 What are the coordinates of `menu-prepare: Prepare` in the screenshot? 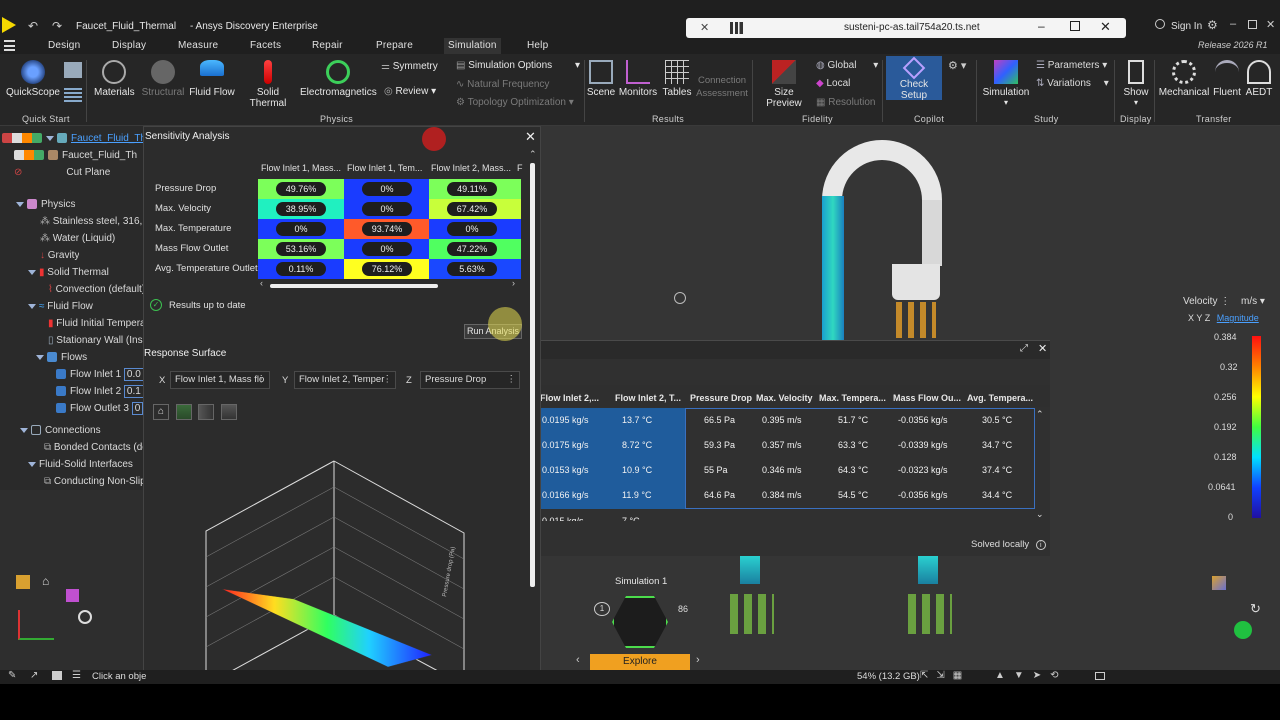 It's located at (394, 46).